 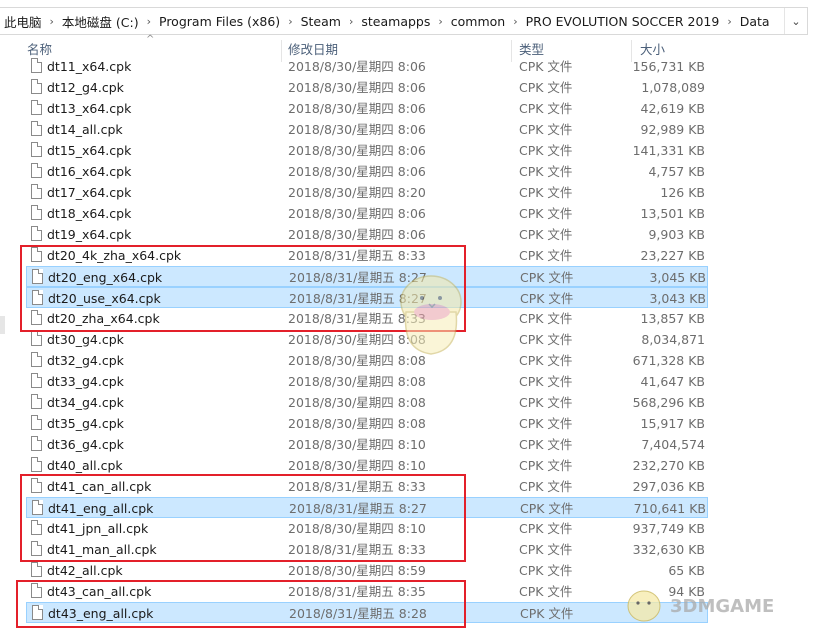 What do you see at coordinates (668, 150) in the screenshot?
I see `file-size: 141,331 KB` at bounding box center [668, 150].